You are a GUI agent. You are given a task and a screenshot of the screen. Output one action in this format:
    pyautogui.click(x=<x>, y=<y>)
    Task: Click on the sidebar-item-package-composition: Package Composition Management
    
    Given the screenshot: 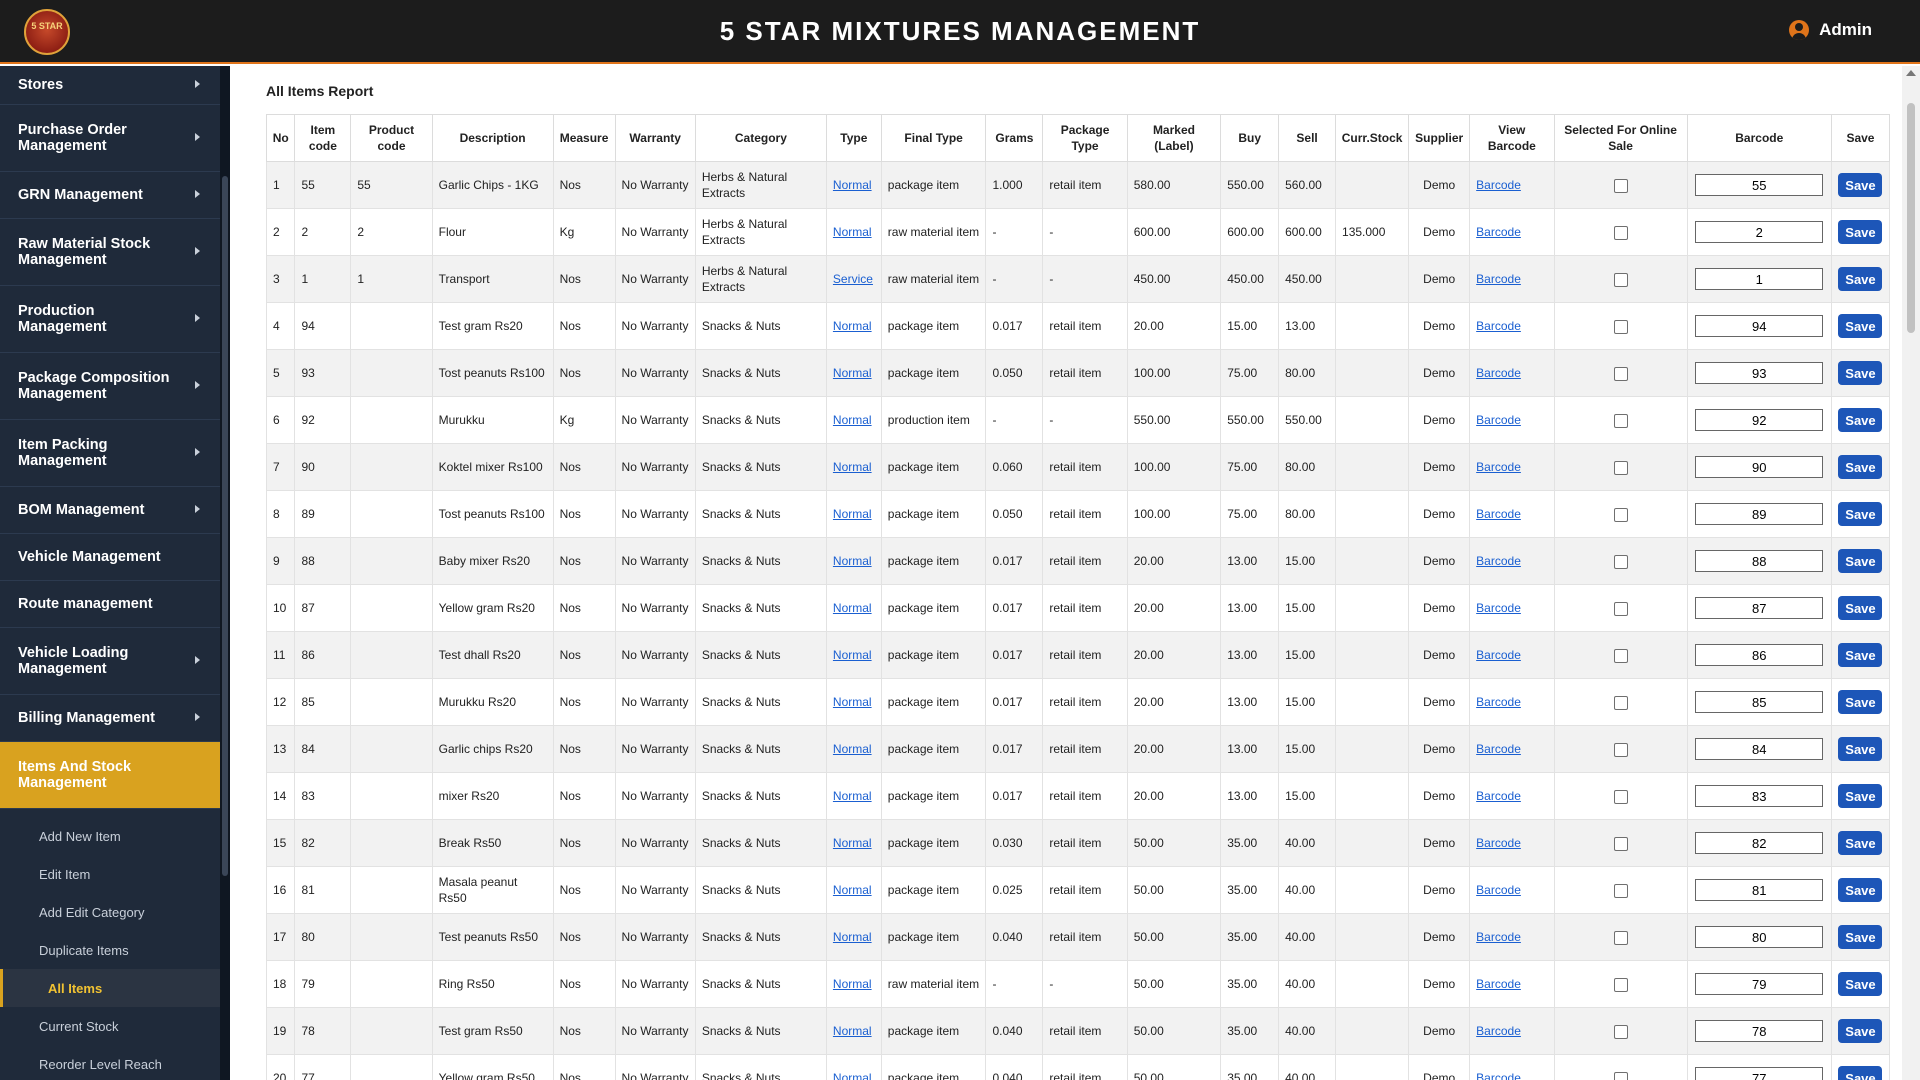 What is the action you would take?
    pyautogui.click(x=110, y=386)
    